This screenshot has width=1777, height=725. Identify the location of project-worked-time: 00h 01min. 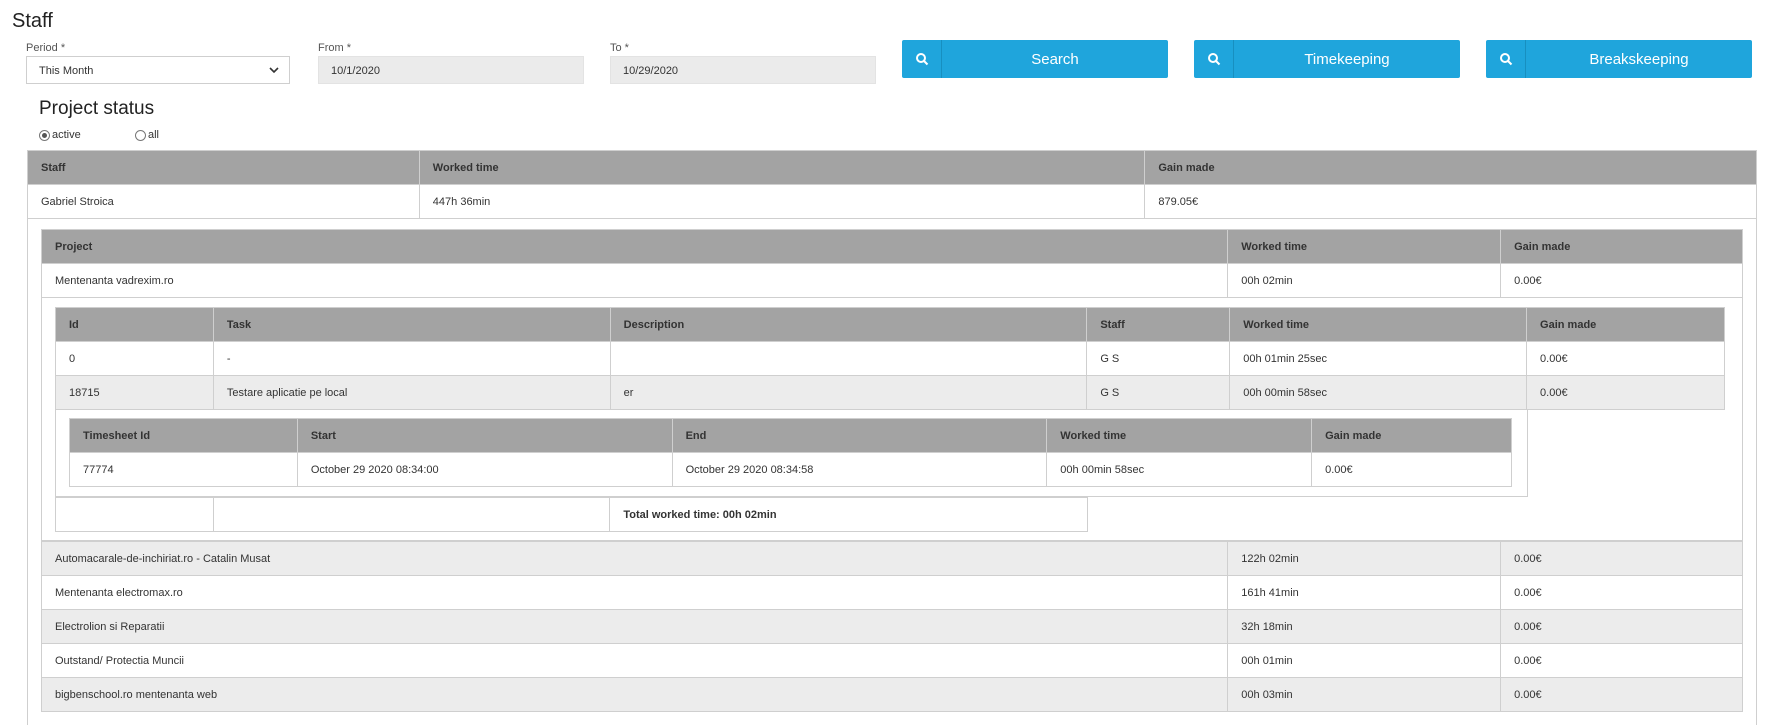
(1364, 660).